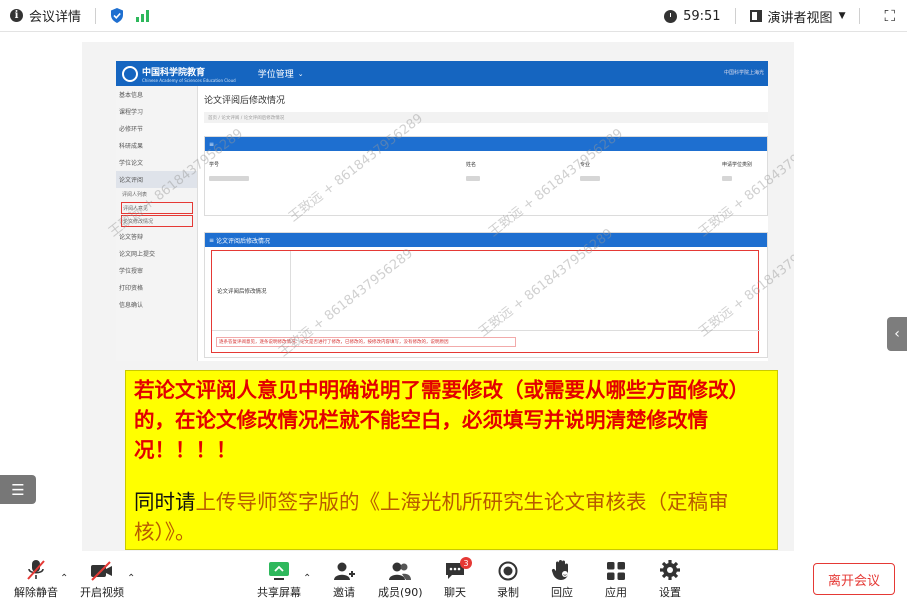  Describe the element at coordinates (143, 15) in the screenshot. I see `signal-strength-icon` at that location.